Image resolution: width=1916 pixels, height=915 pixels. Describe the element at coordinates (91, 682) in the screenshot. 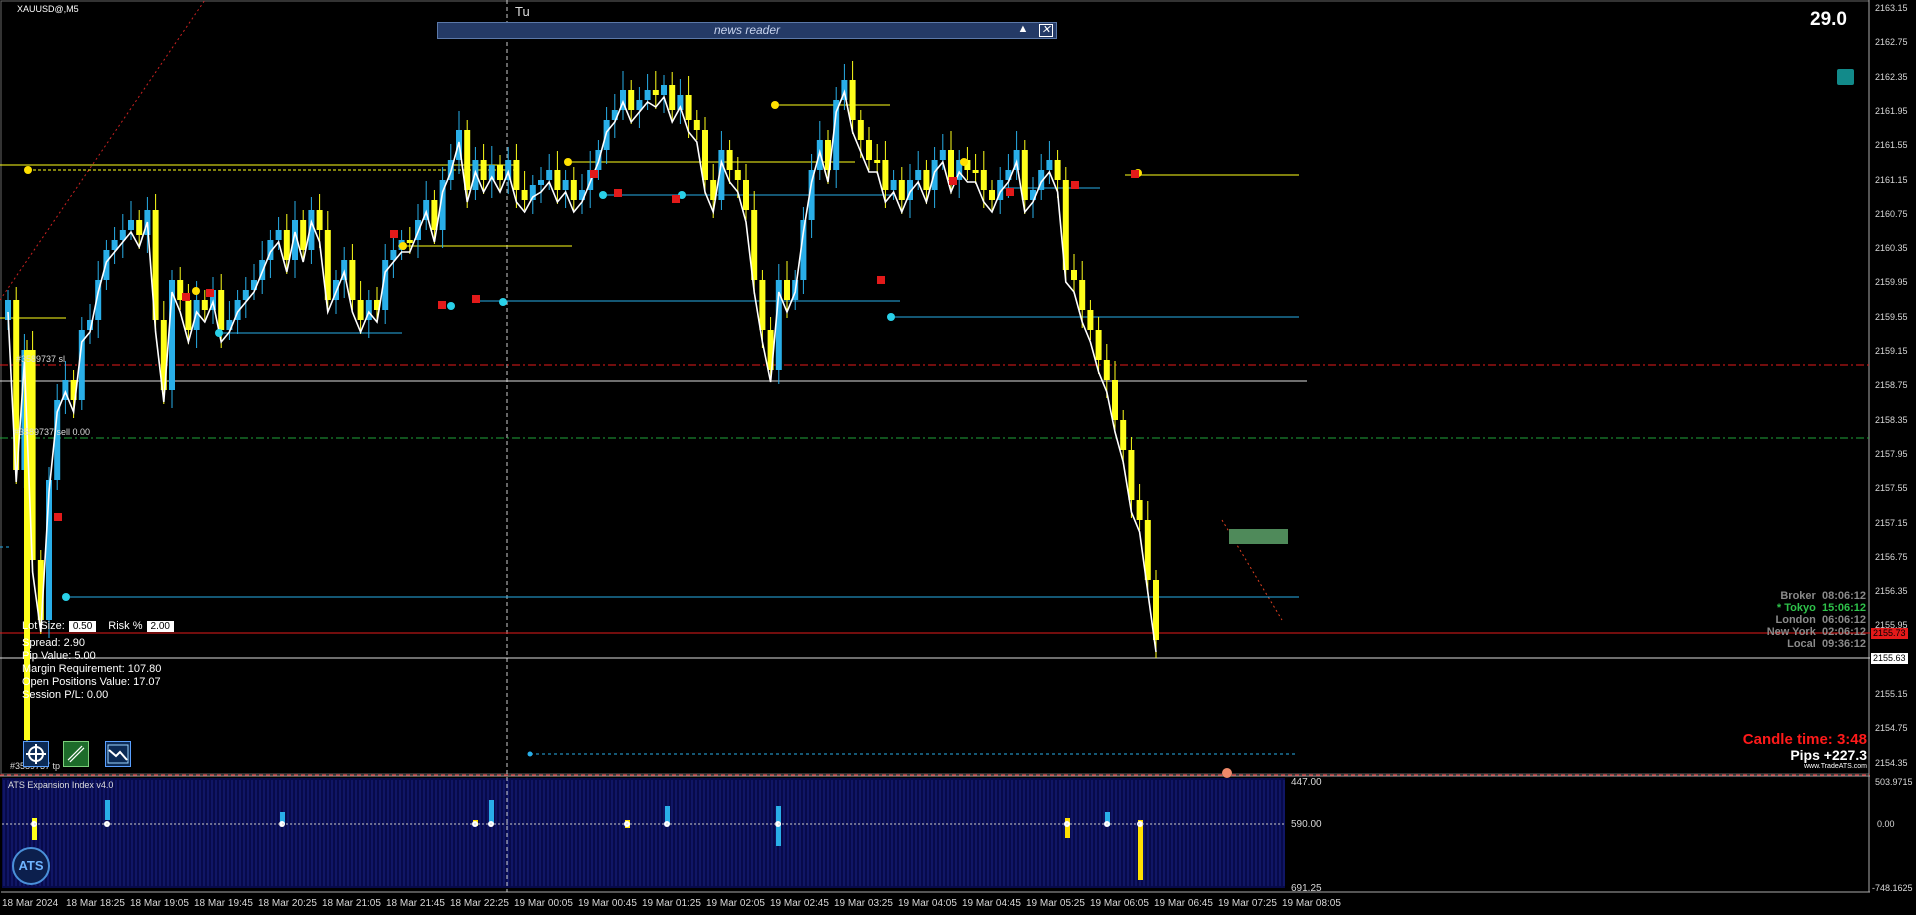

I see `open-positions-info: Open Positions Value: 17.07` at that location.